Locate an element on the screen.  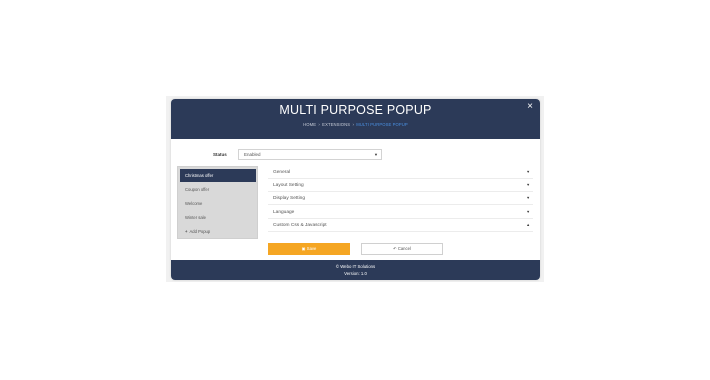
chevron-down-icon: ▼ is located at coordinates (376, 154).